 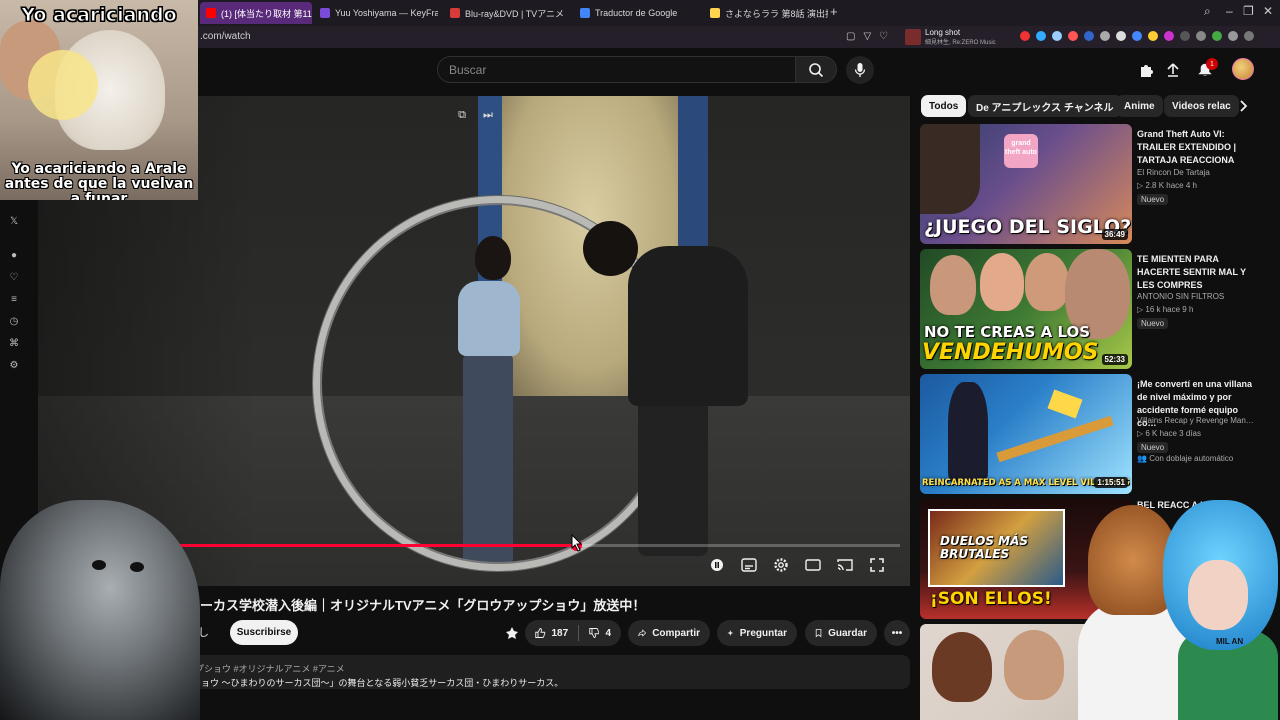 I want to click on gear-icon, so click(x=781, y=565).